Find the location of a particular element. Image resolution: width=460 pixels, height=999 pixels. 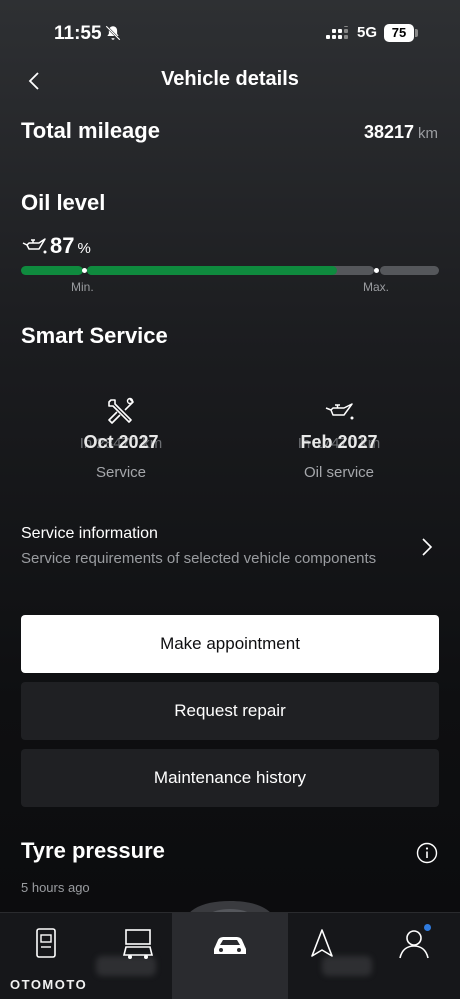

car-icon is located at coordinates (230, 945).